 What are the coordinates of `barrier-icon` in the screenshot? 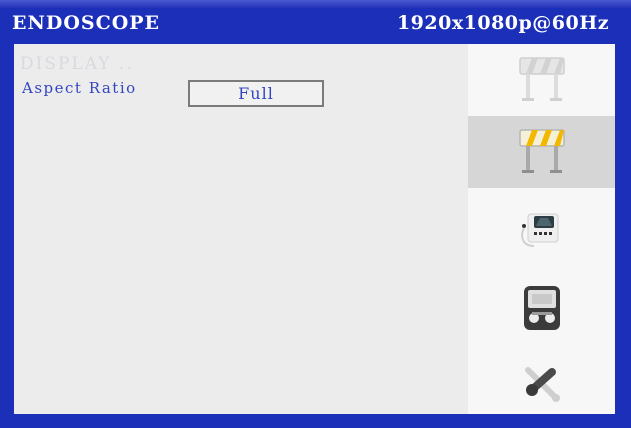 It's located at (541, 79).